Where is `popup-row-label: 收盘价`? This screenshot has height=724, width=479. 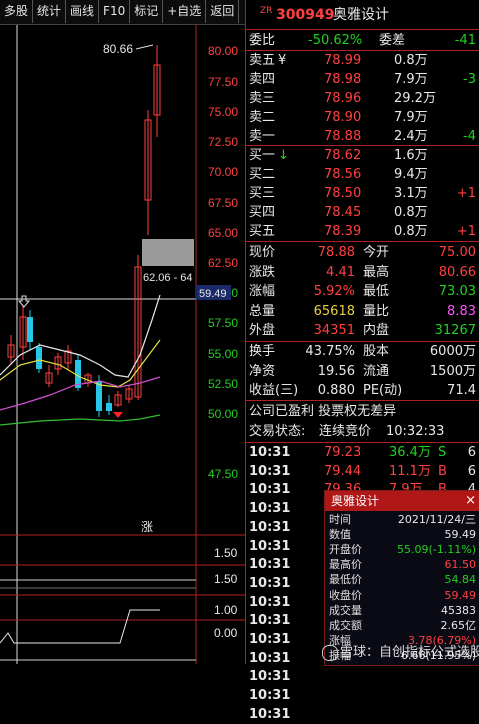
popup-row-label: 收盘价 is located at coordinates (345, 595).